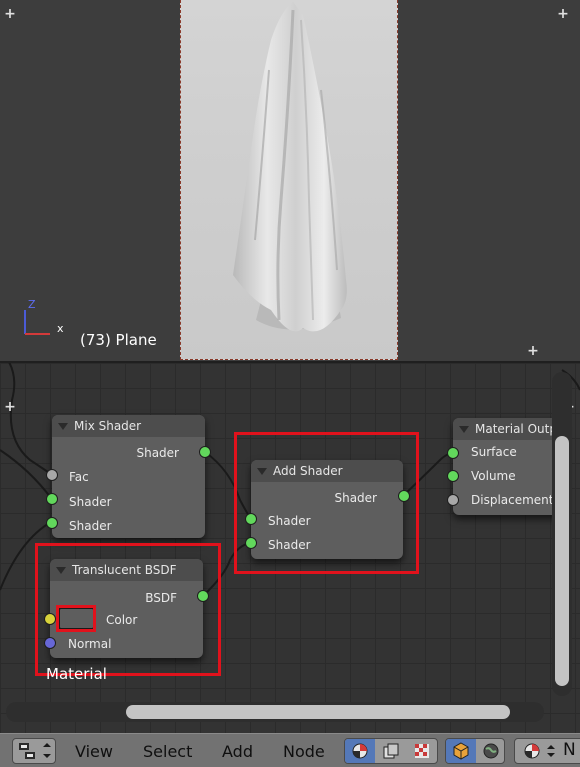 This screenshot has height=767, width=580. I want to click on highlight-box-add-shader, so click(326, 503).